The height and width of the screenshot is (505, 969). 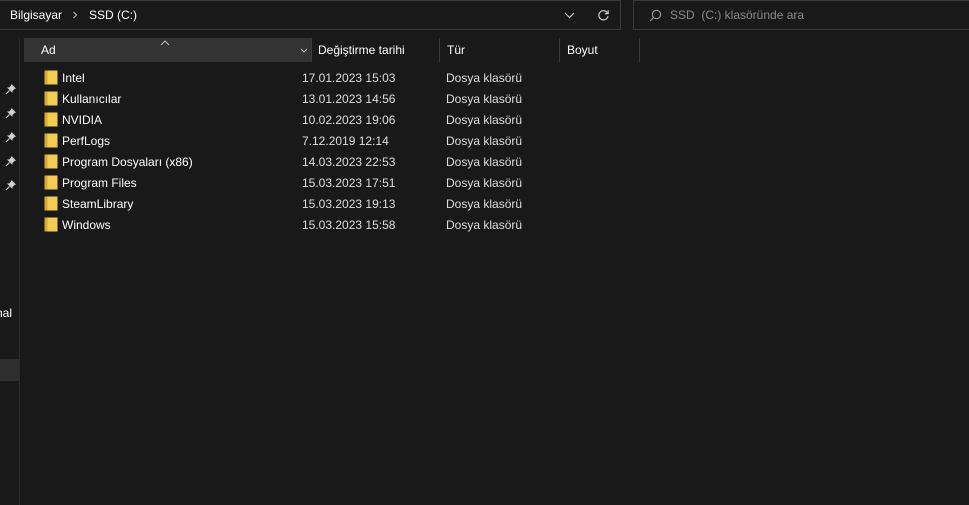 I want to click on navigation-pane: rnal, so click(x=10, y=271).